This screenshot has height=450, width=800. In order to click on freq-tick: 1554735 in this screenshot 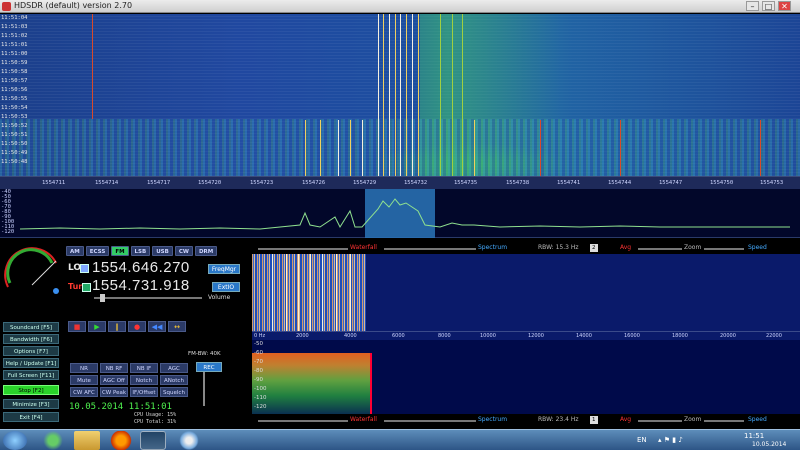, I will do `click(466, 183)`.